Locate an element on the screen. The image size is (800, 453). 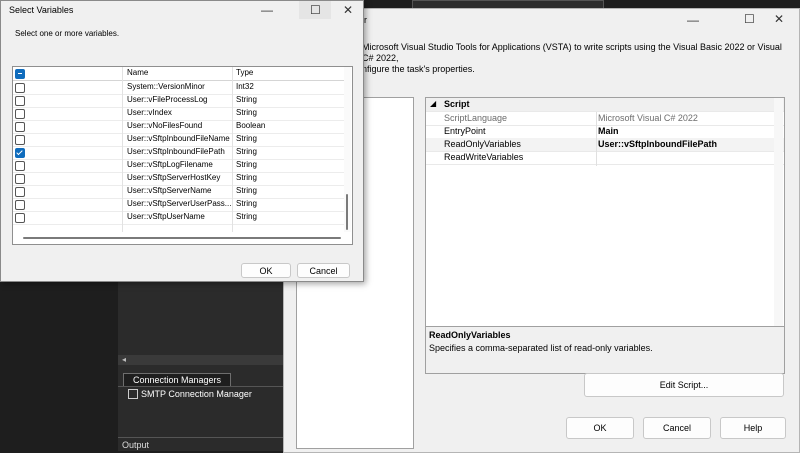
property-row: ReadWriteVariables is located at coordinates (605, 158).